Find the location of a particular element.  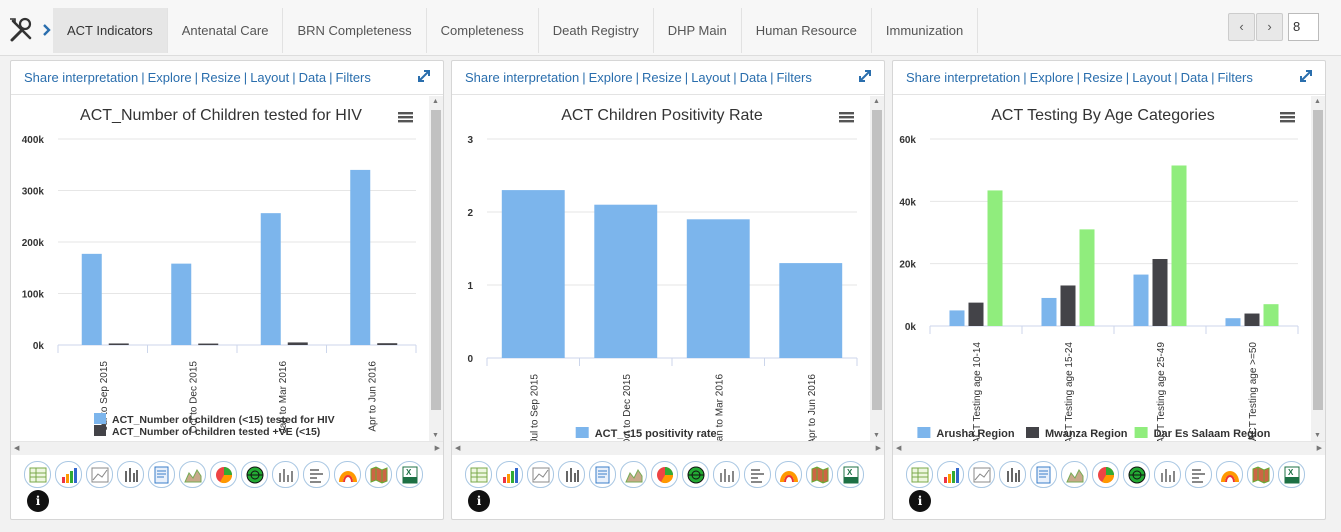

dashboard-tools-button is located at coordinates (31, 30).